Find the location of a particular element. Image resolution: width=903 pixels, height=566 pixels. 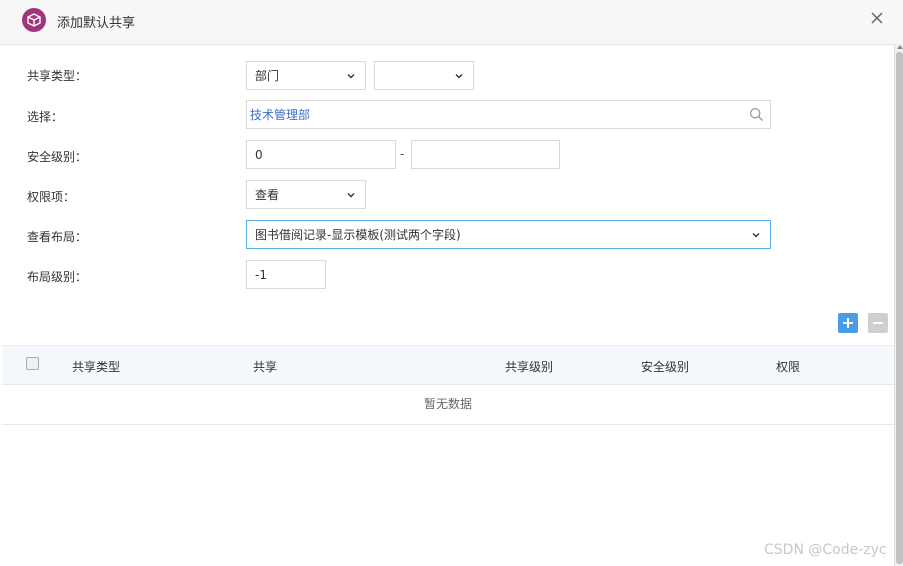

column-header-share-type: 共享类型 is located at coordinates (96, 366).